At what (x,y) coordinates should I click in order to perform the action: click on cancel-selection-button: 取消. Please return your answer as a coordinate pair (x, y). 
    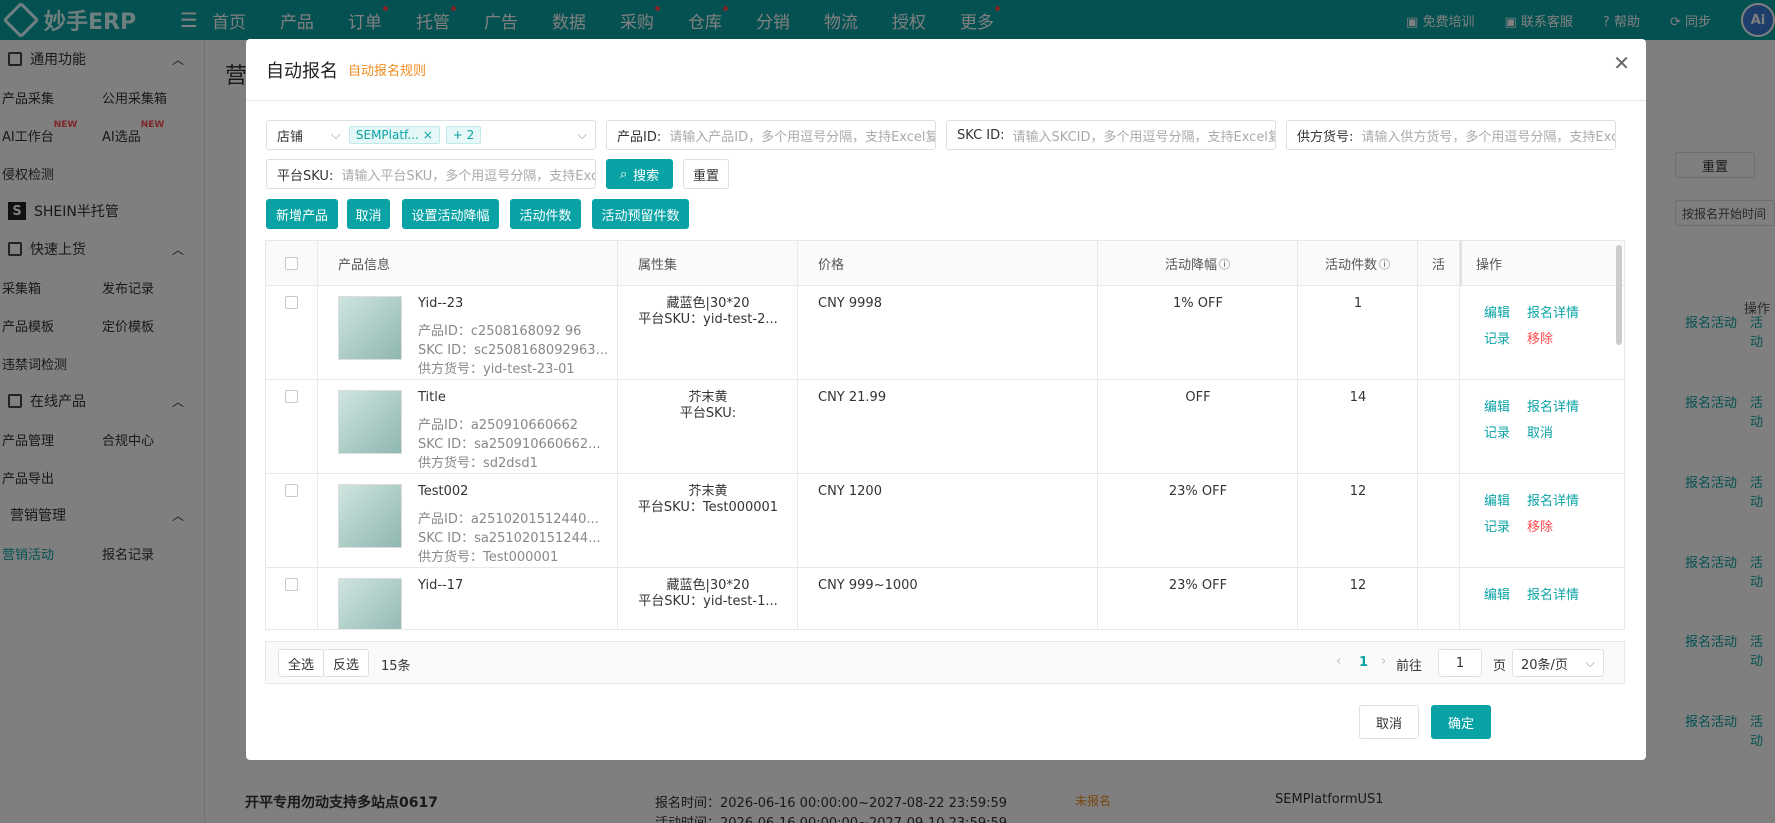
    Looking at the image, I should click on (368, 214).